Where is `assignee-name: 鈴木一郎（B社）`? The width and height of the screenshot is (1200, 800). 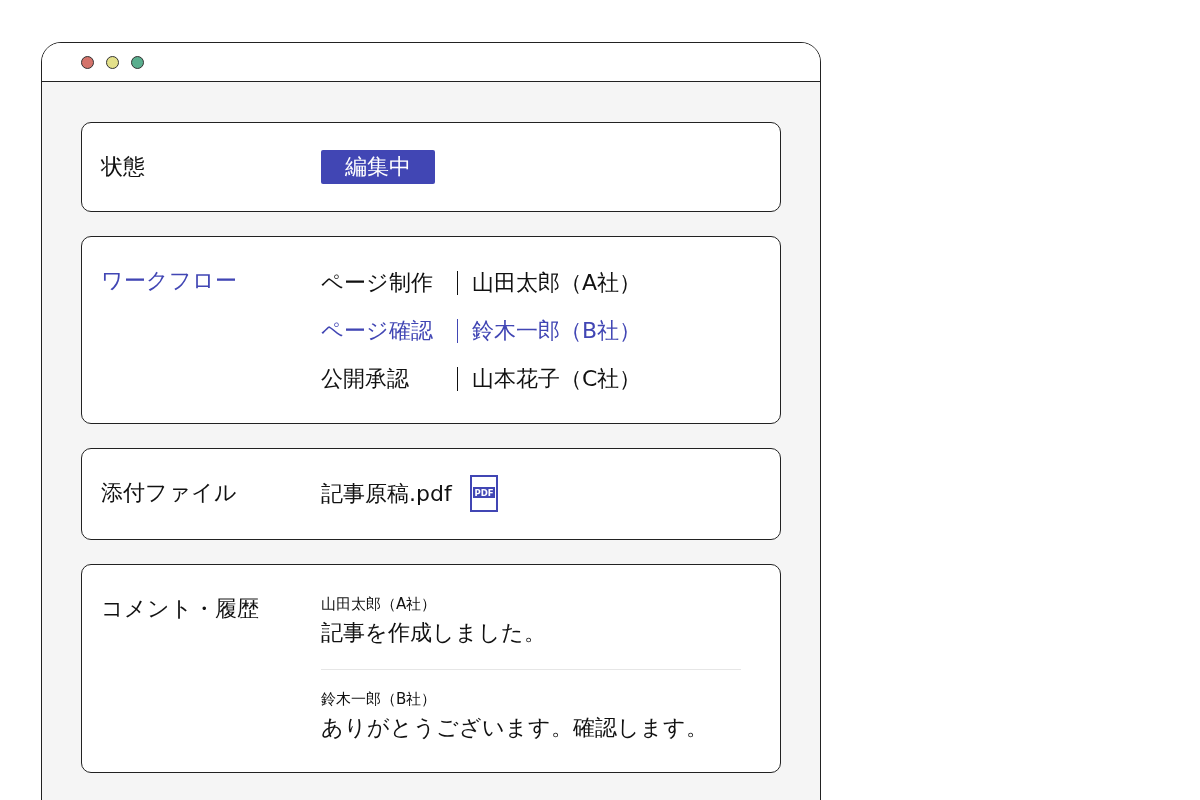
assignee-name: 鈴木一郎（B社） is located at coordinates (557, 331).